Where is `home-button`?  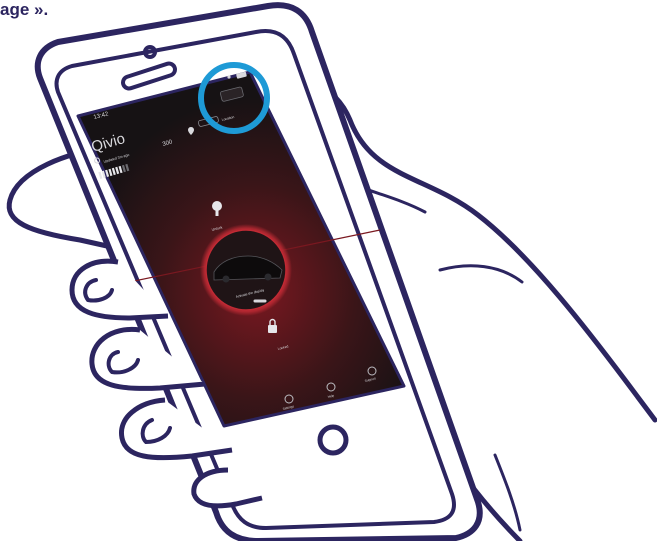
home-button is located at coordinates (333, 440).